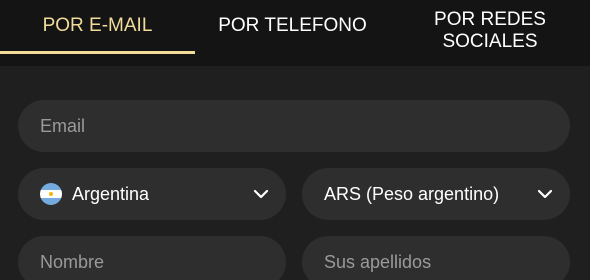 The image size is (590, 280). Describe the element at coordinates (490, 30) in the screenshot. I see `tab-social-label: POR REDES SOCIALES` at that location.